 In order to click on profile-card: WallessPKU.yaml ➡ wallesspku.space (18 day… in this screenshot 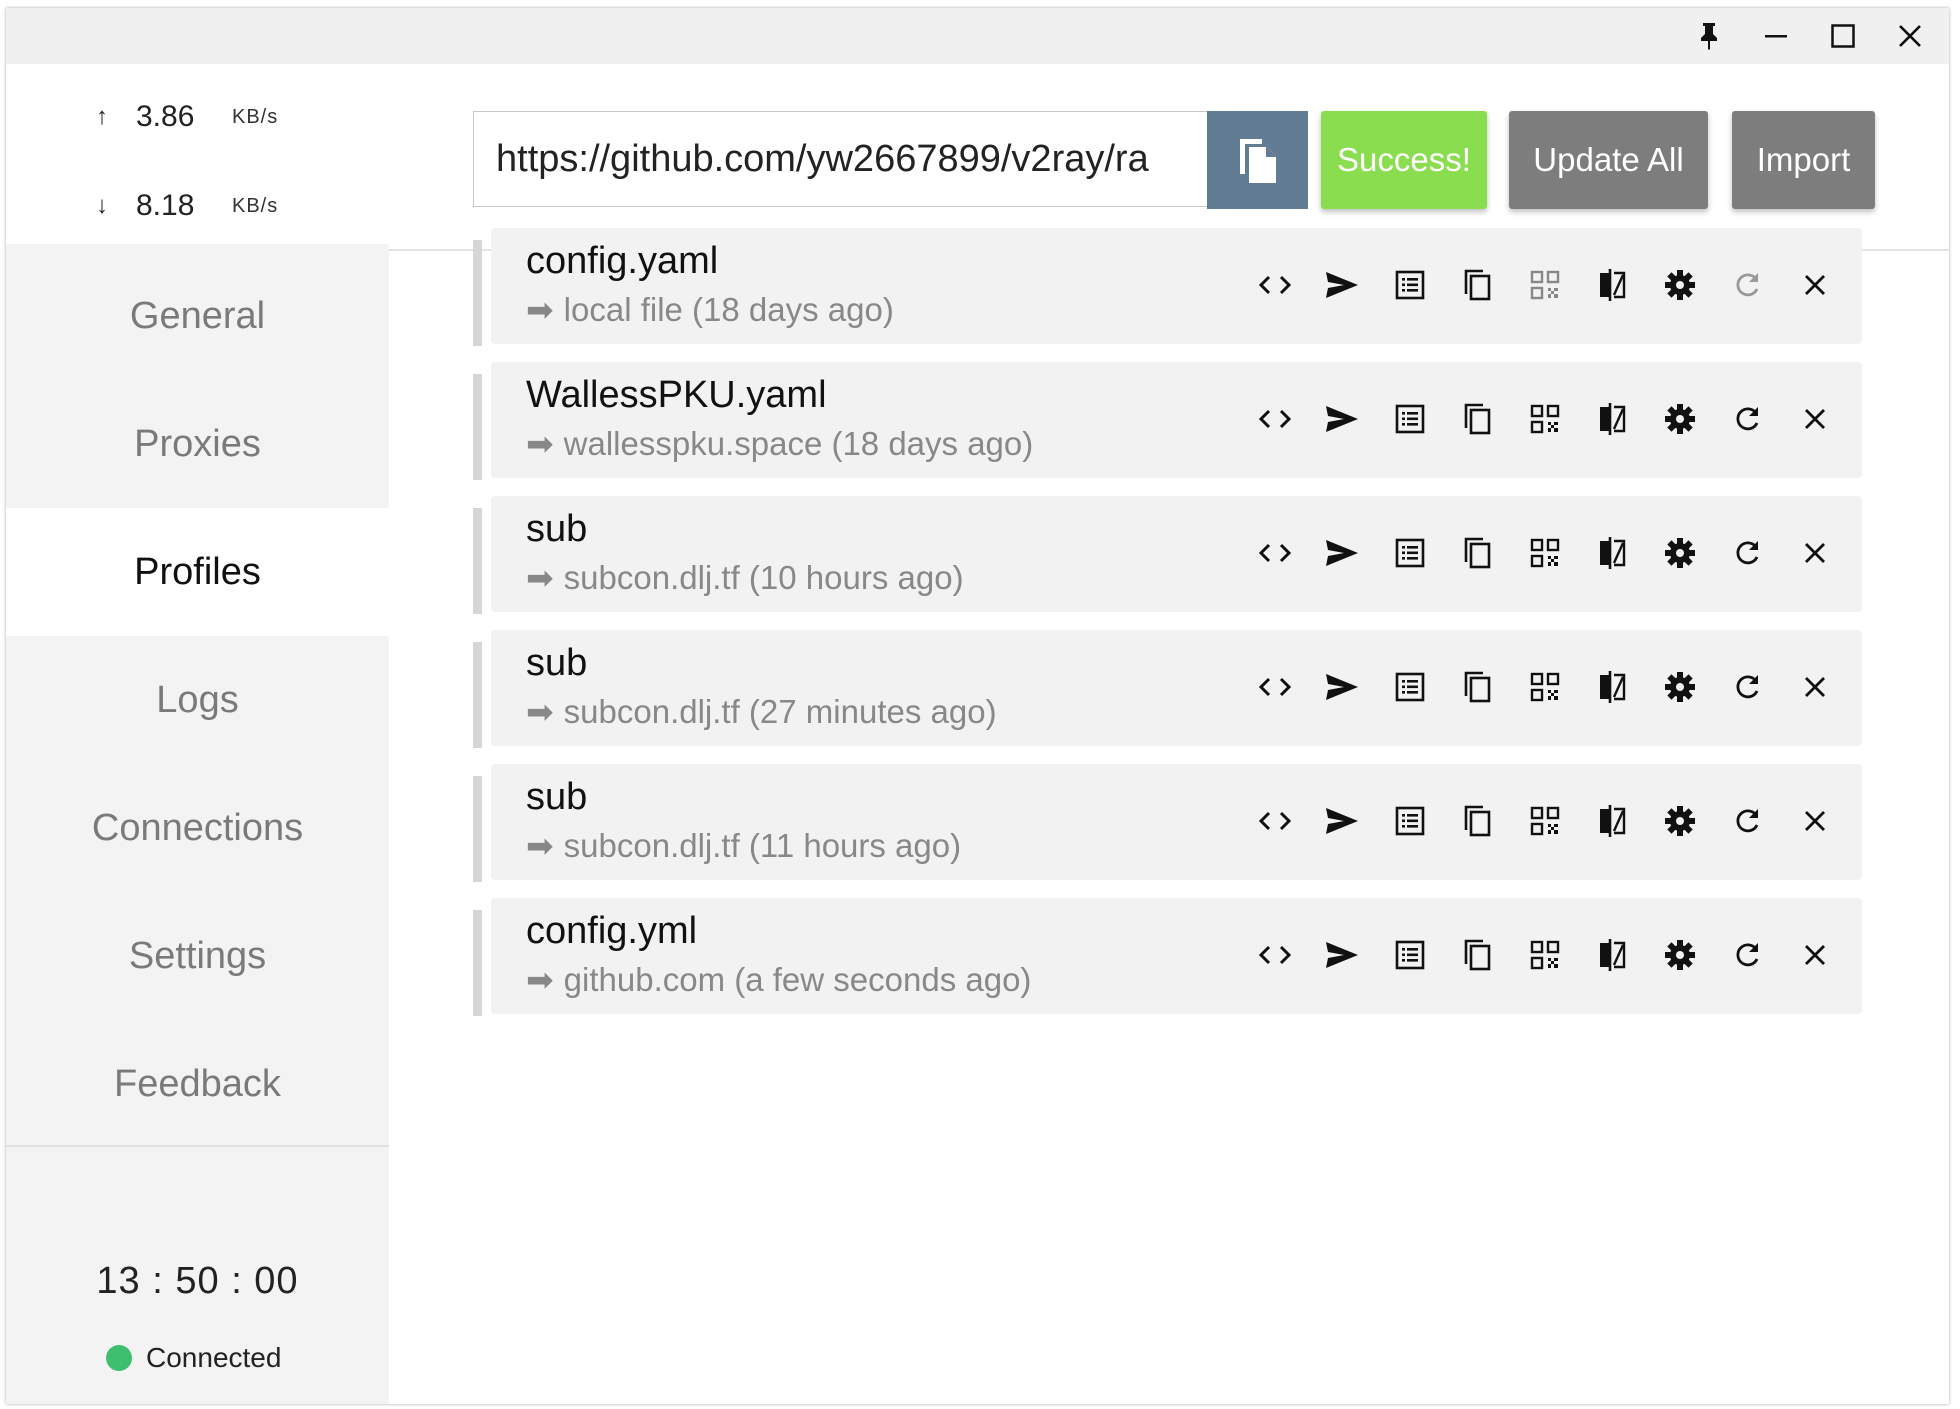, I will do `click(1168, 421)`.